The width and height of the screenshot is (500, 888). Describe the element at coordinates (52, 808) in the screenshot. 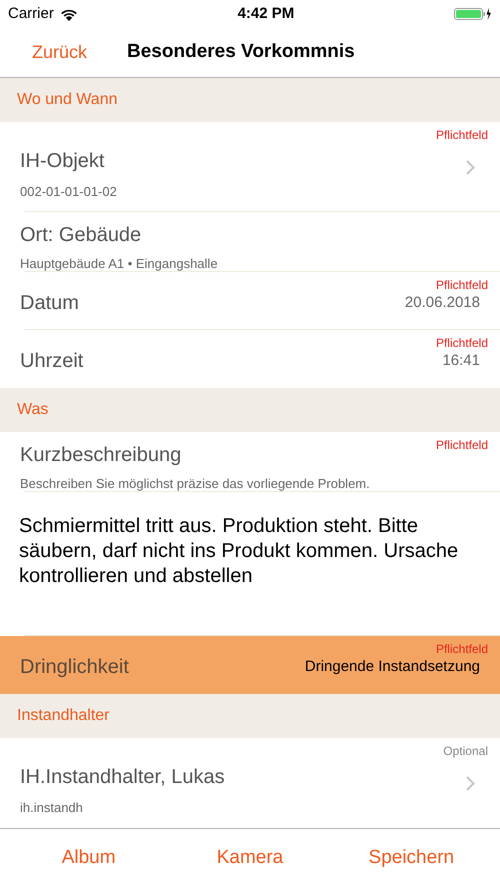

I see `row-subtitle: ih.instandh` at that location.